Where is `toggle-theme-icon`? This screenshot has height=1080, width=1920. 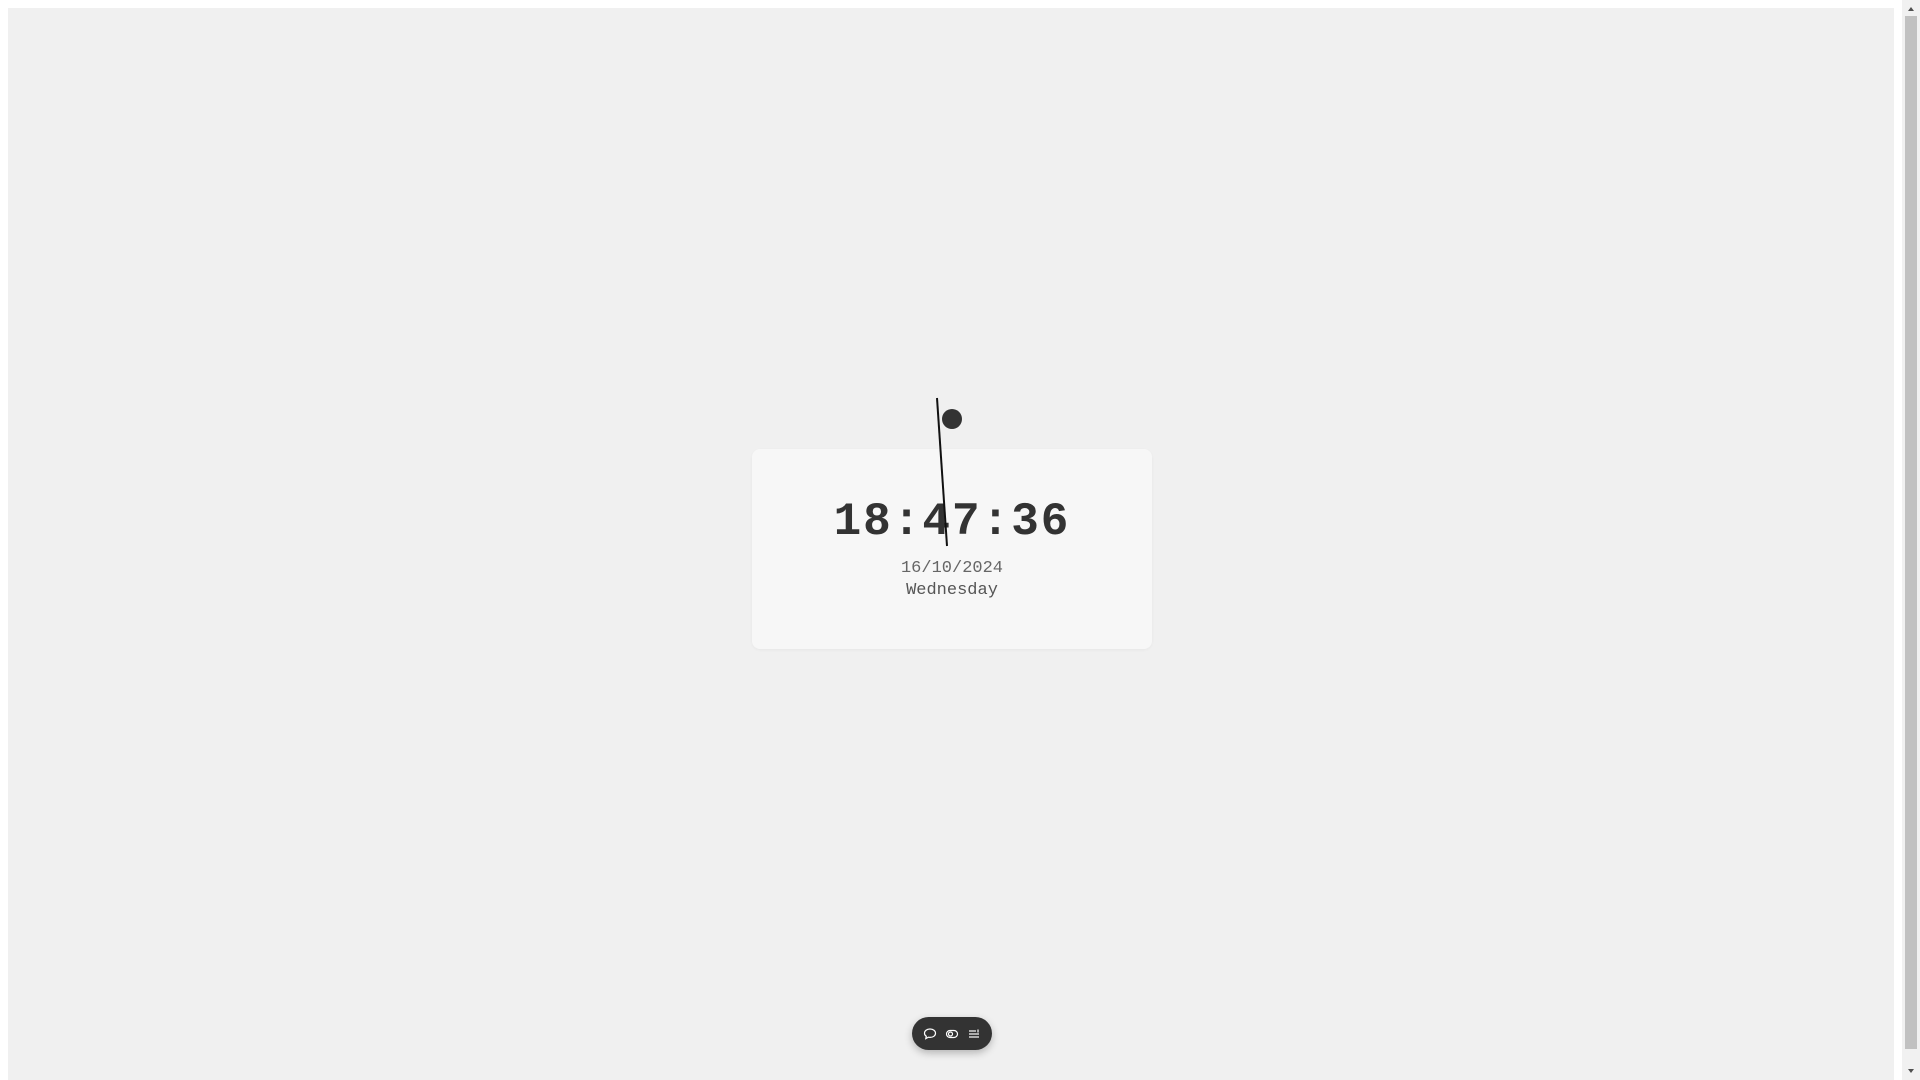
toggle-theme-icon is located at coordinates (952, 1033).